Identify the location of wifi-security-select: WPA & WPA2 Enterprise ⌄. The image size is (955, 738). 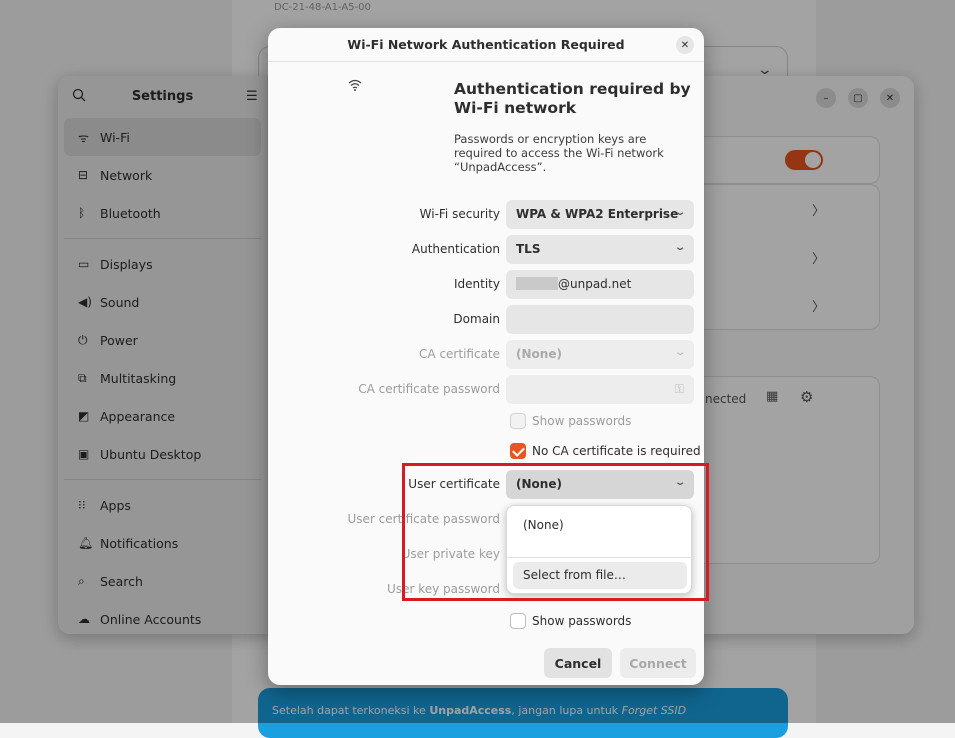
(600, 214).